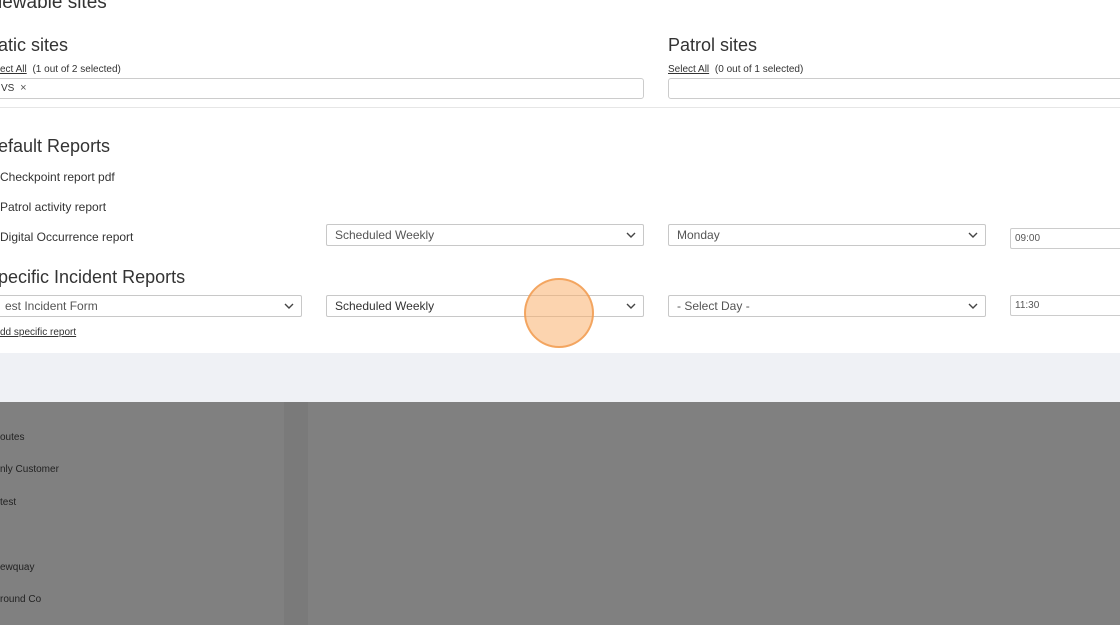 The width and height of the screenshot is (1120, 625). Describe the element at coordinates (8, 502) in the screenshot. I see `sidebar-item: test` at that location.